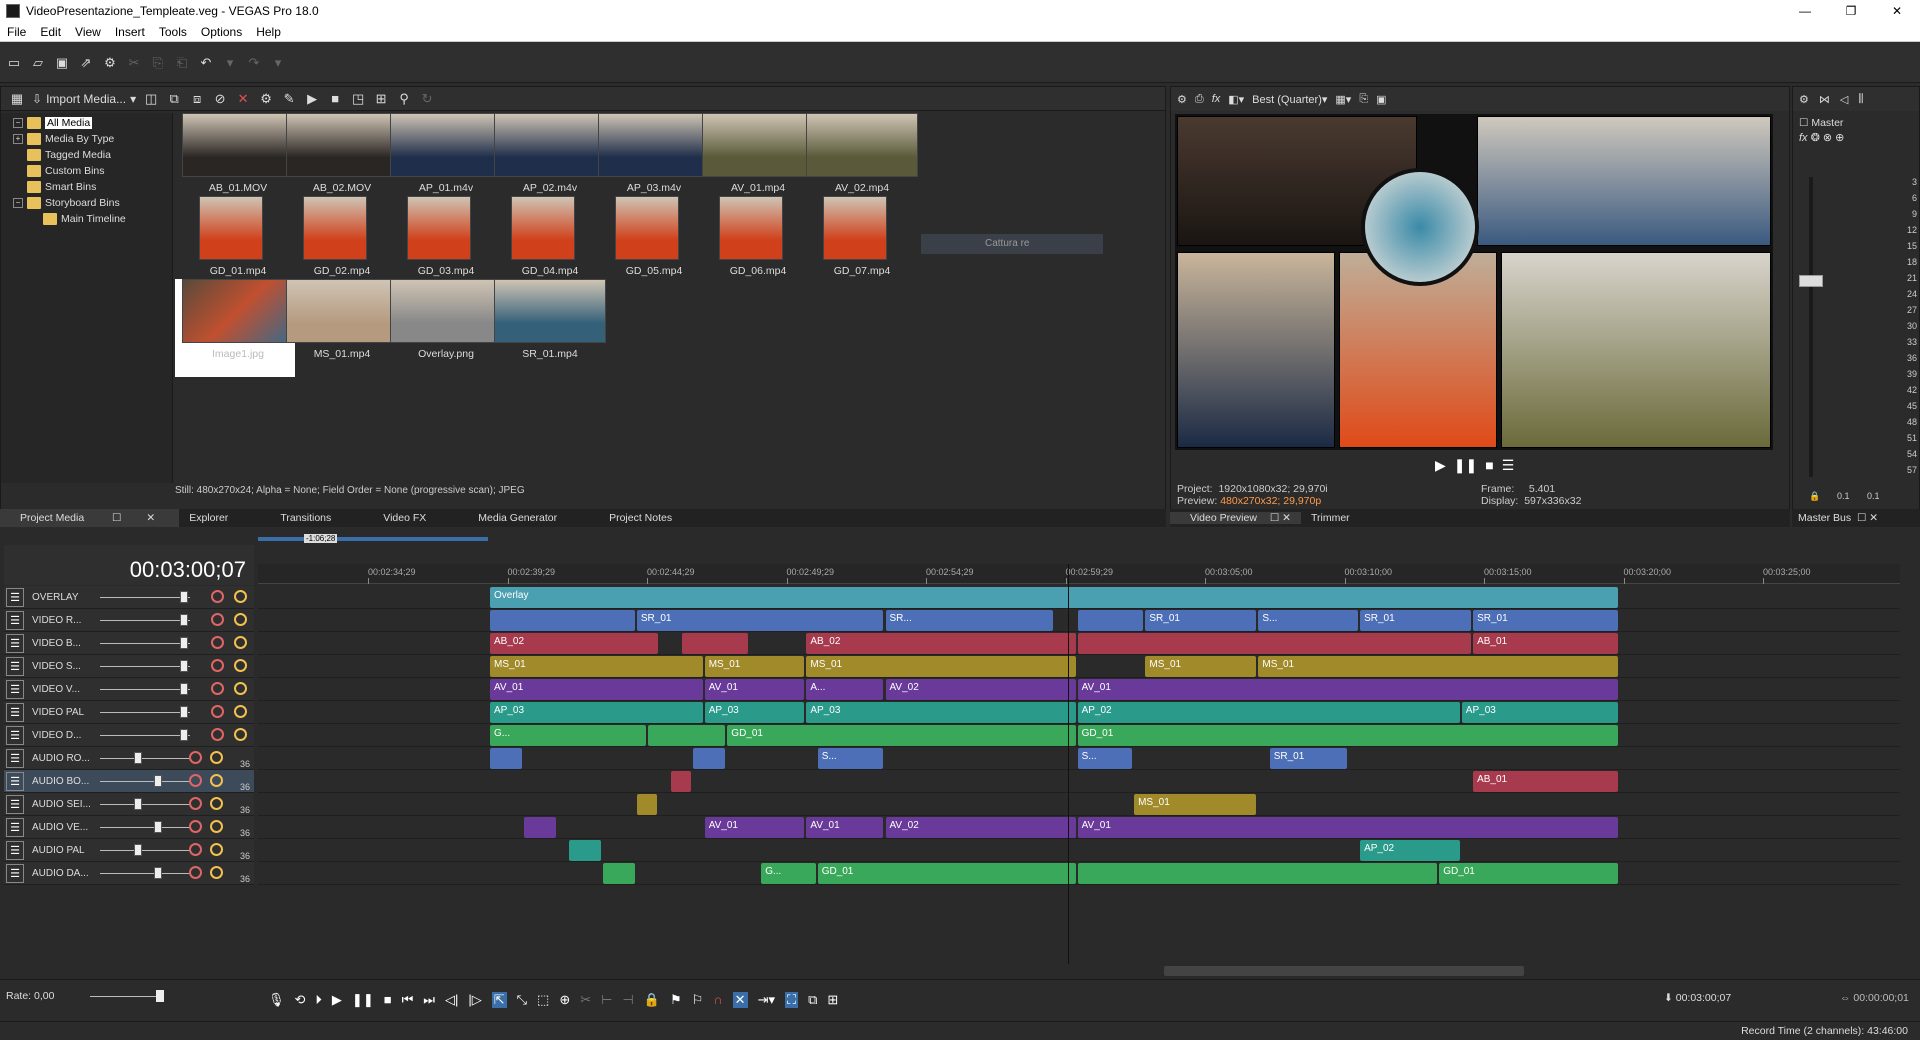 Image resolution: width=1920 pixels, height=1040 pixels. What do you see at coordinates (1821, 137) in the screenshot?
I see `master-fx-icons: fx ❂ ⊗ ⊕` at bounding box center [1821, 137].